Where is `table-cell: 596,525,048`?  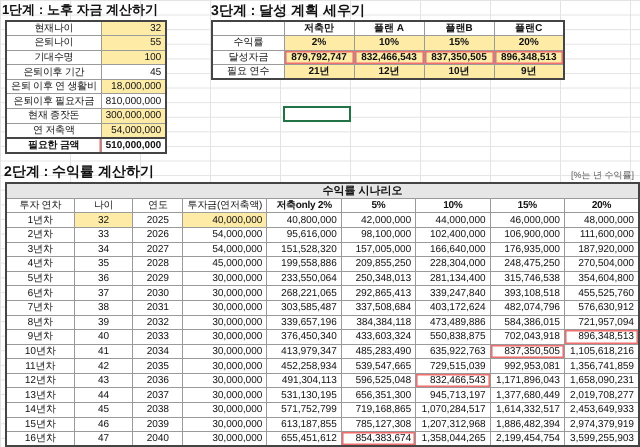 table-cell: 596,525,048 is located at coordinates (378, 380).